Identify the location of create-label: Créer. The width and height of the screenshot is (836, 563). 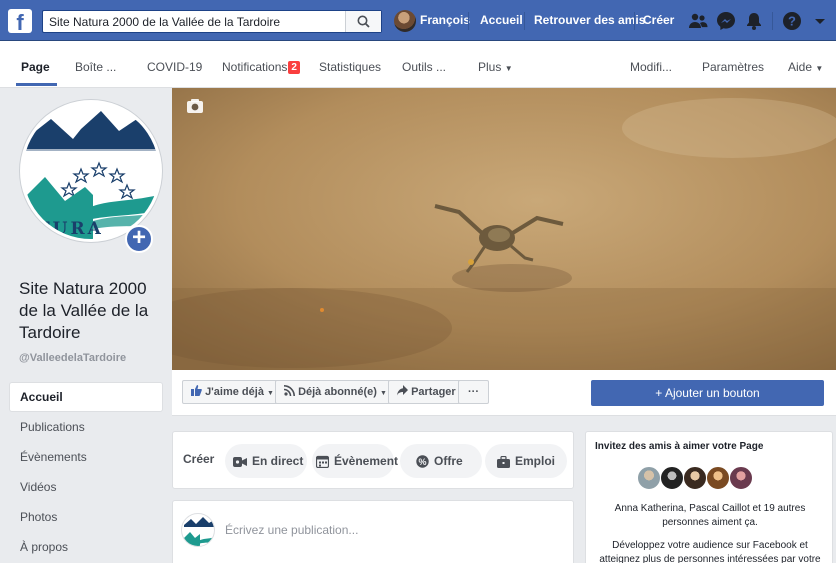
(199, 459).